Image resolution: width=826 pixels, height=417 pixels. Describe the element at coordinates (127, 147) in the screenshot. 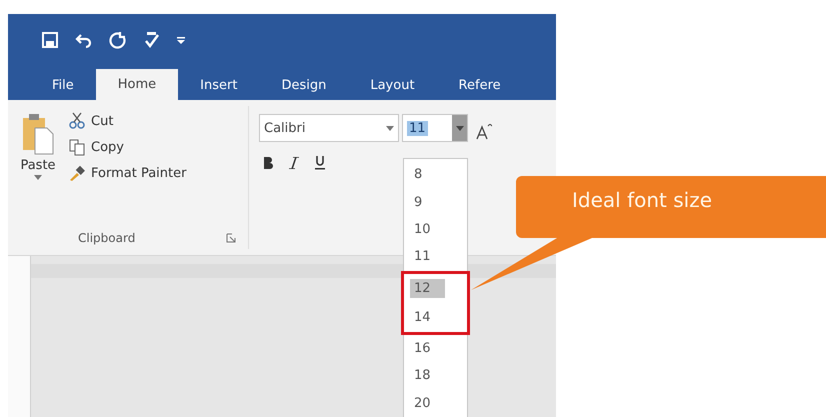

I see `copy-button: Copy` at that location.